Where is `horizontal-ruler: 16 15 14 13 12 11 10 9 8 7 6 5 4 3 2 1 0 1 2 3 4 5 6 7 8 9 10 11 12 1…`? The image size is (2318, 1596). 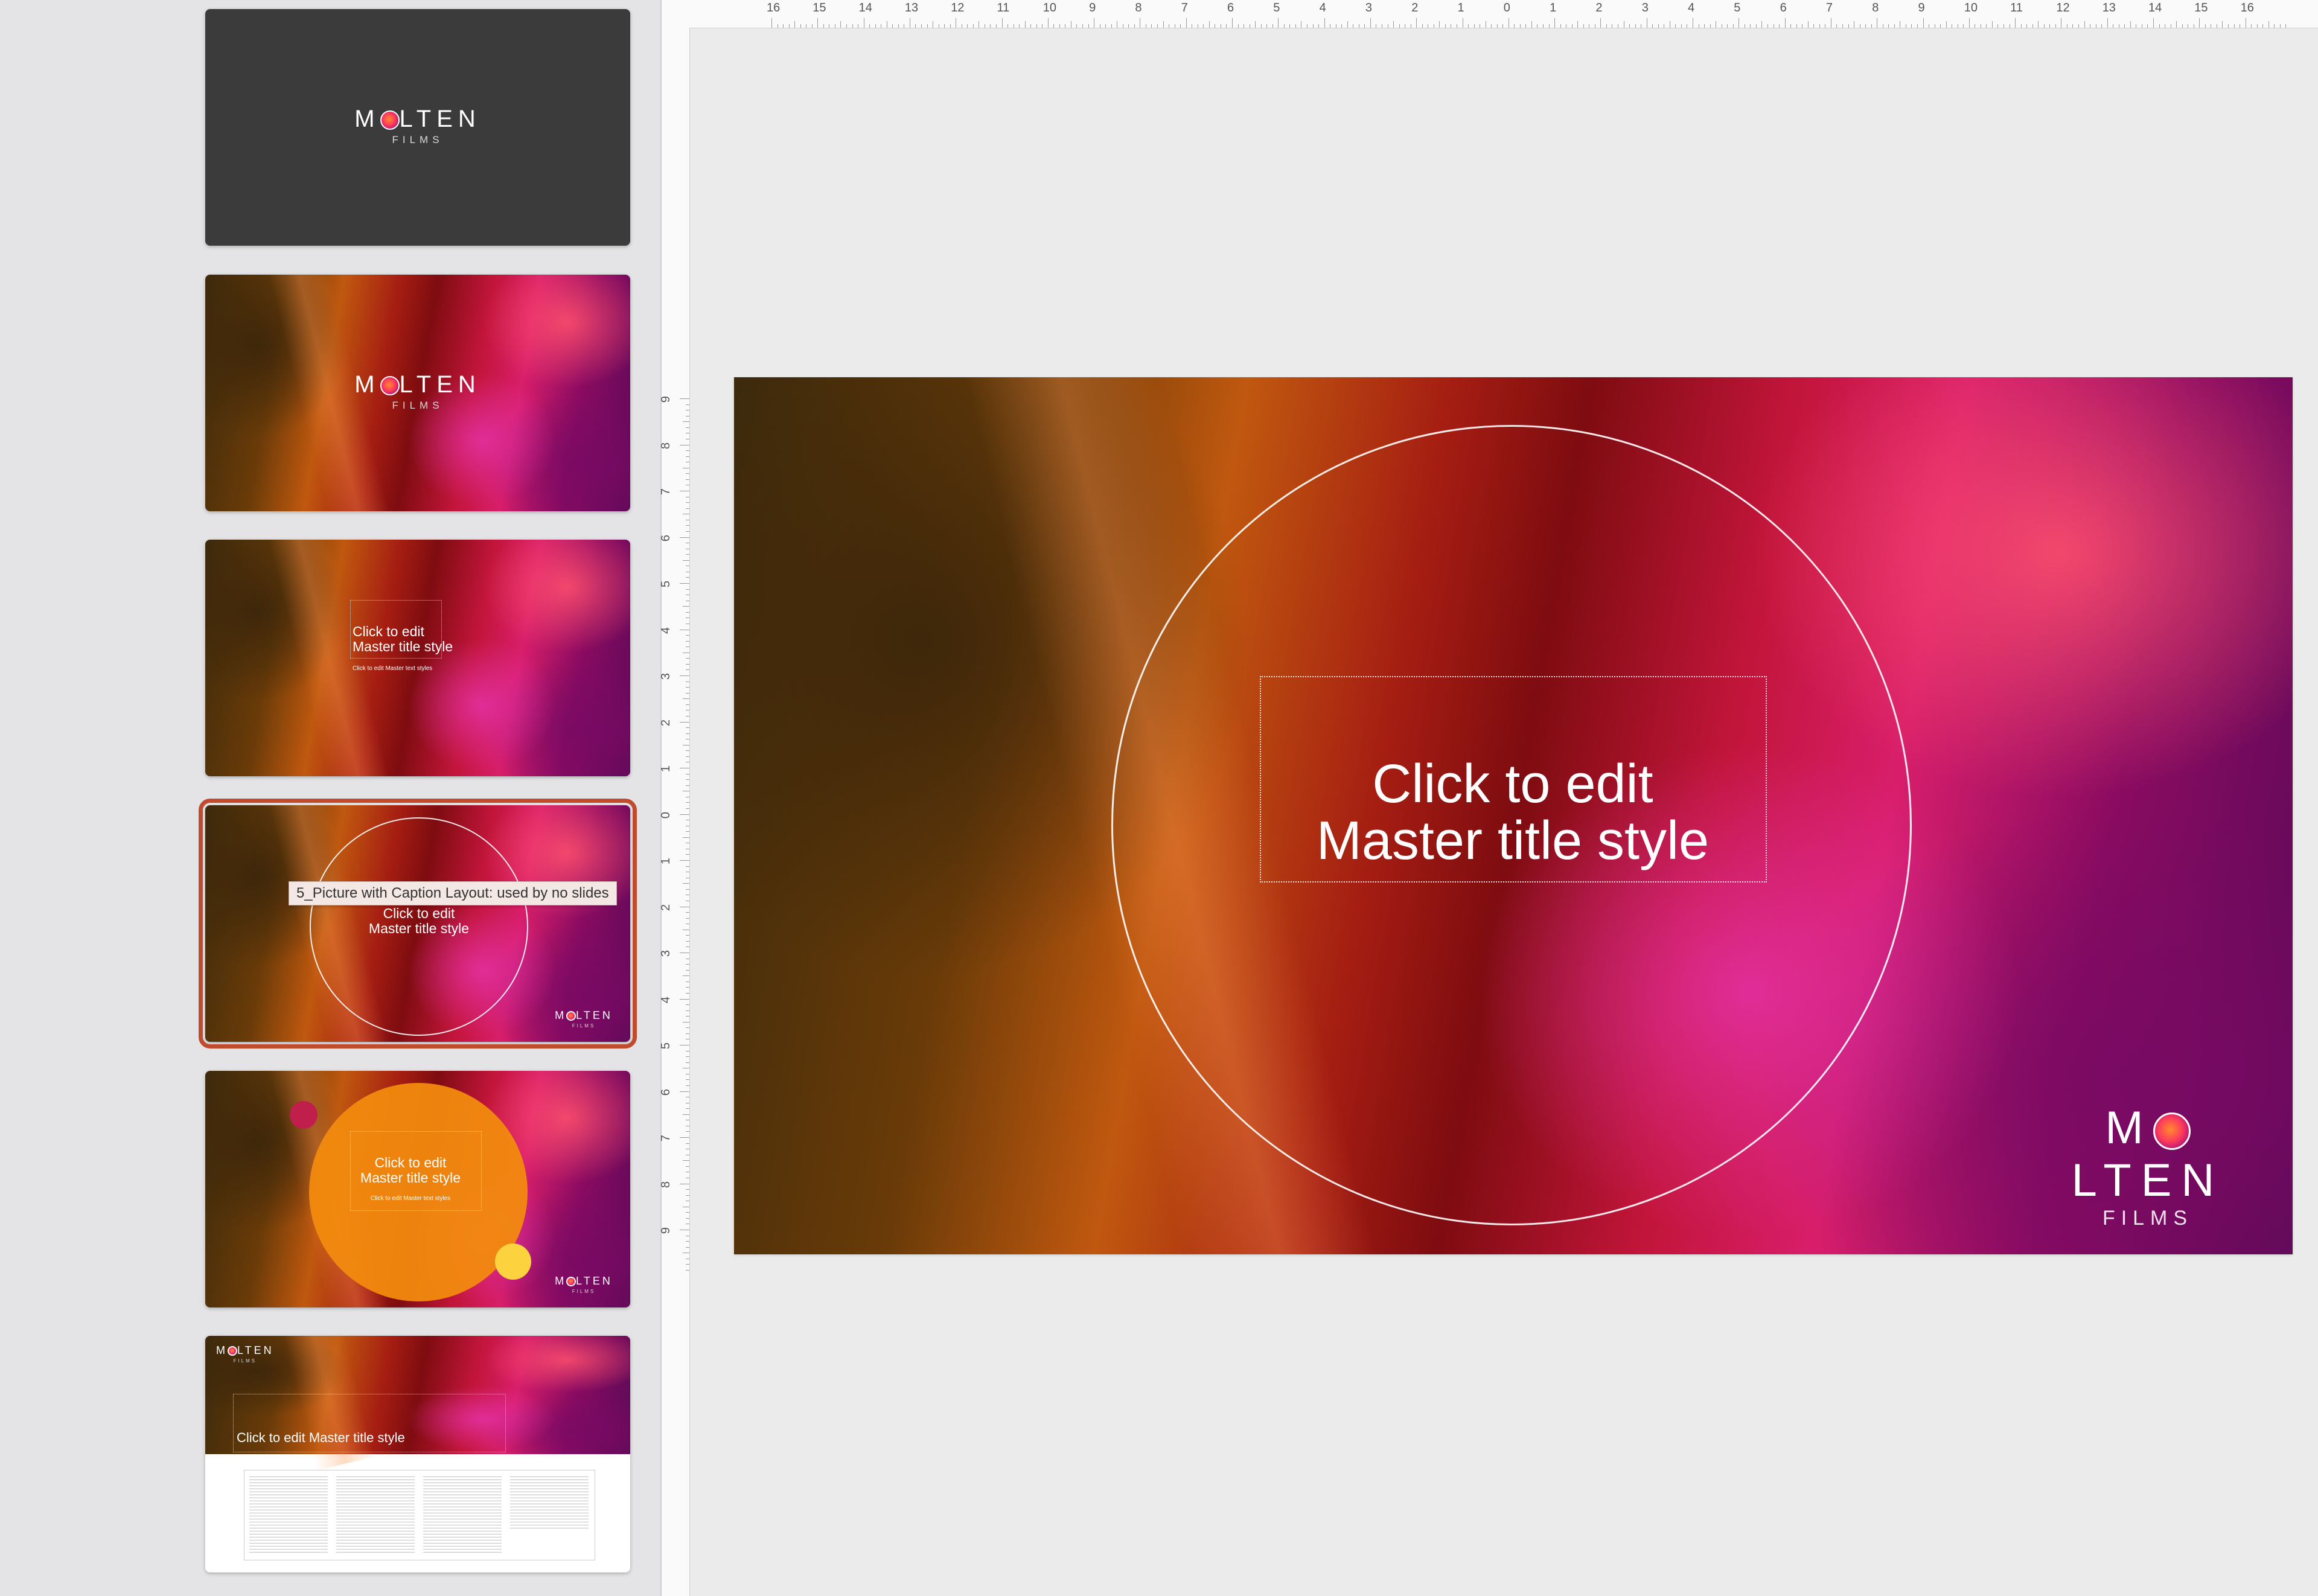 horizontal-ruler: 16 15 14 13 12 11 10 9 8 7 6 5 4 3 2 1 0 1 2 3 4 5 6 7 8 9 10 11 12 1… is located at coordinates (1490, 14).